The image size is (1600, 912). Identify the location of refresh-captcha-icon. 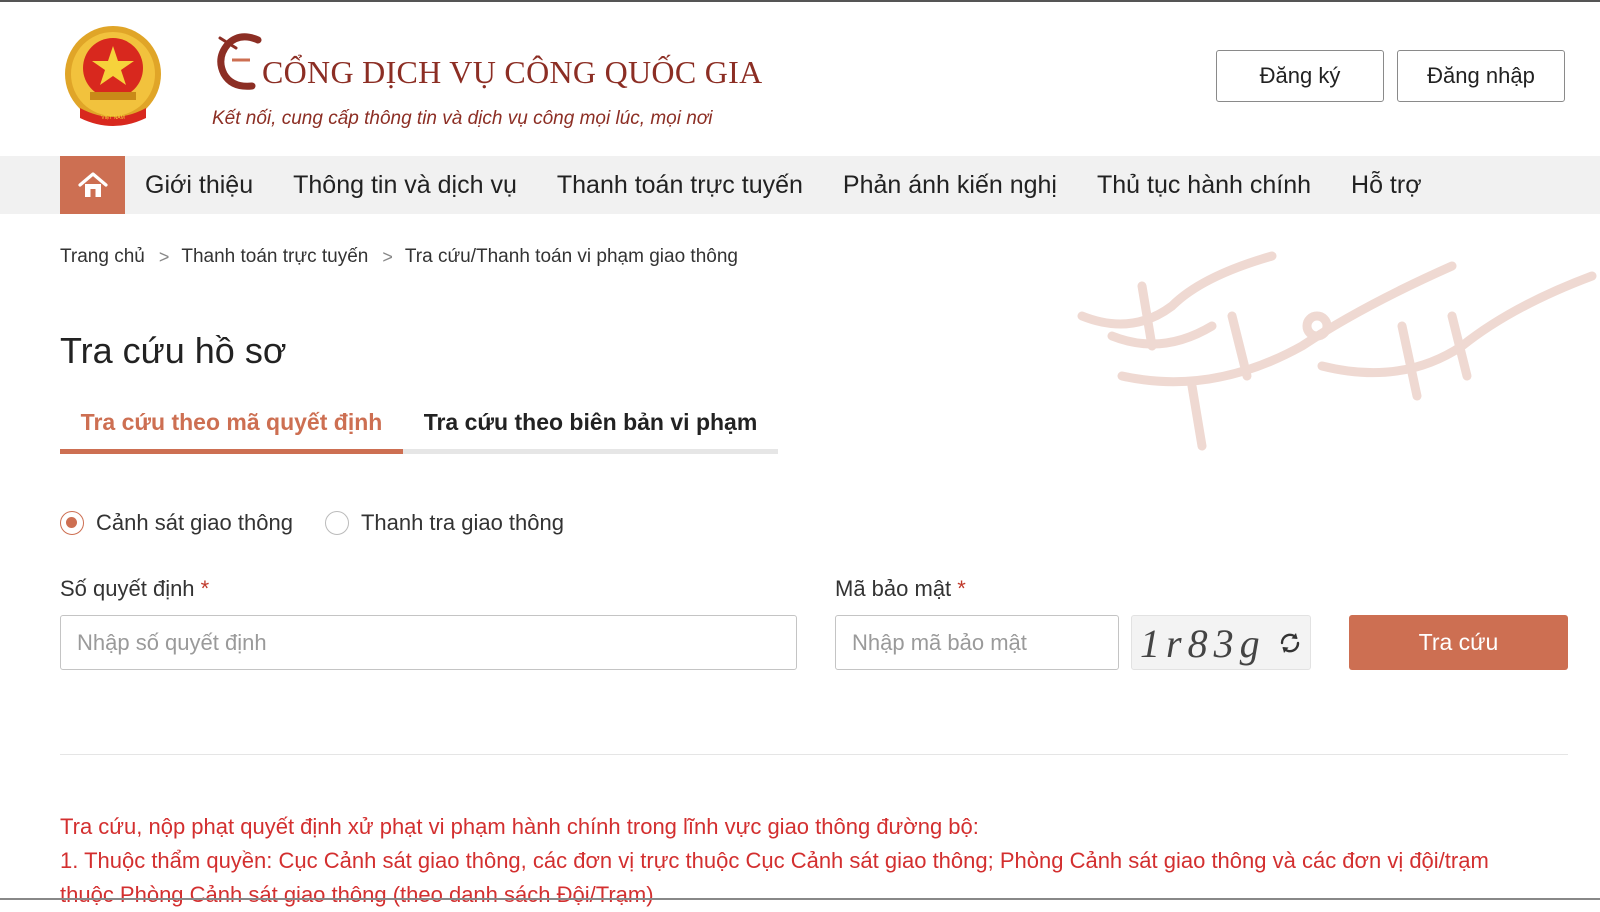
(1290, 643).